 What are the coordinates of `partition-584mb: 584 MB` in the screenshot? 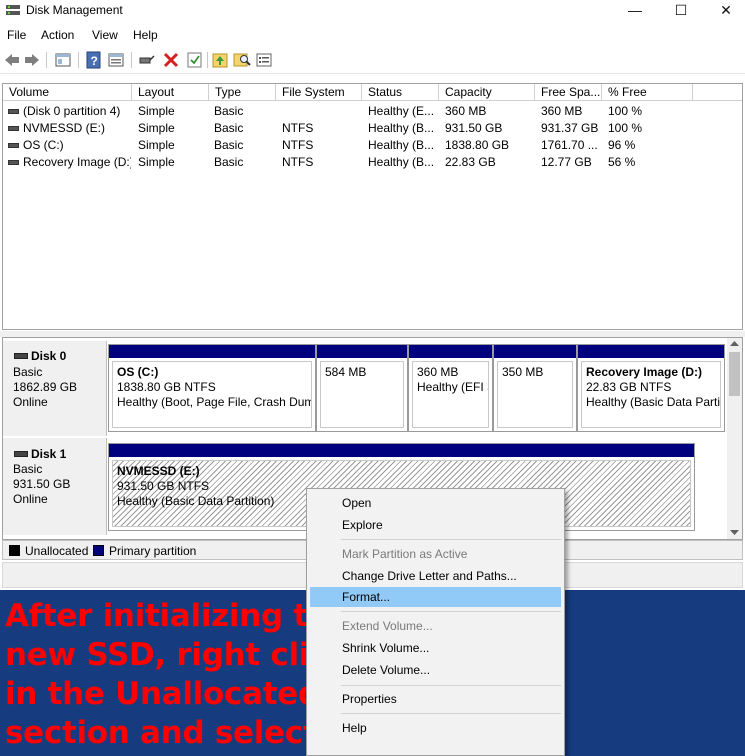 It's located at (362, 388).